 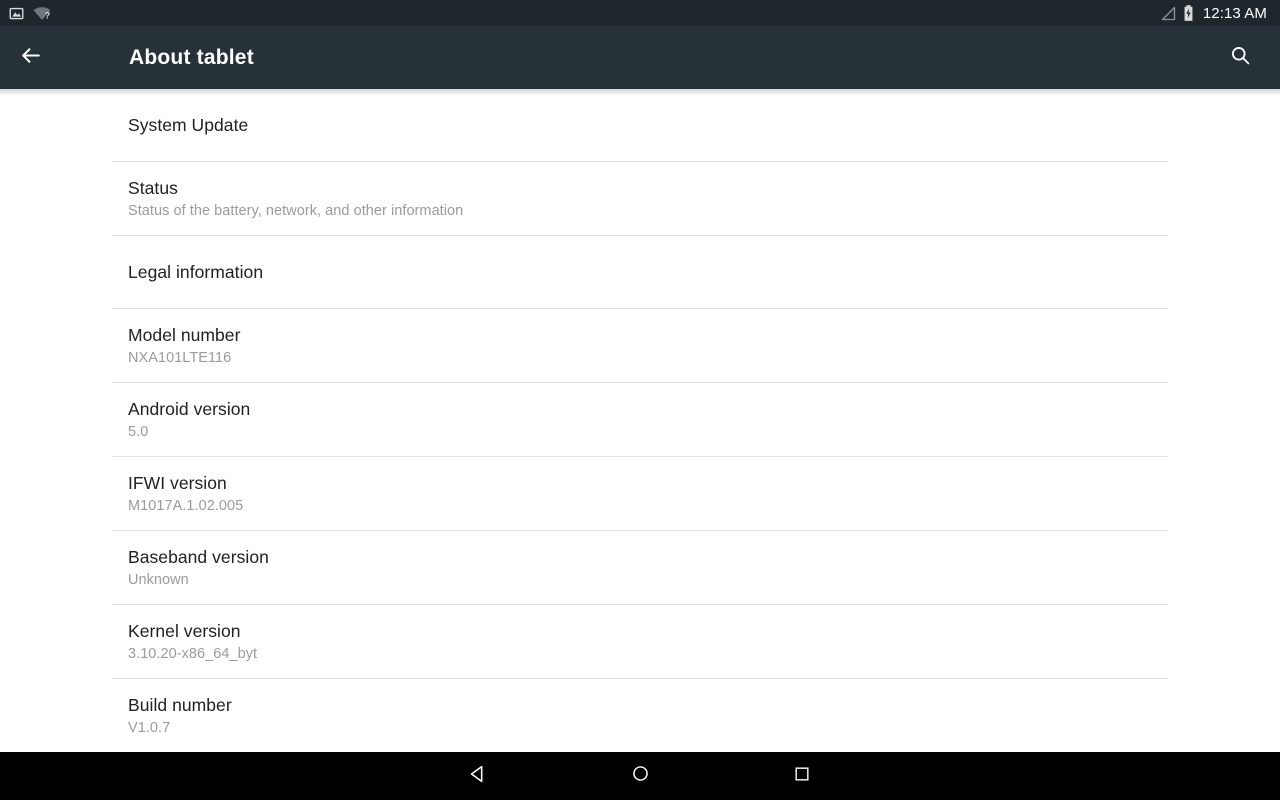 I want to click on status-bar-right: 12:13 AM, so click(x=1216, y=13).